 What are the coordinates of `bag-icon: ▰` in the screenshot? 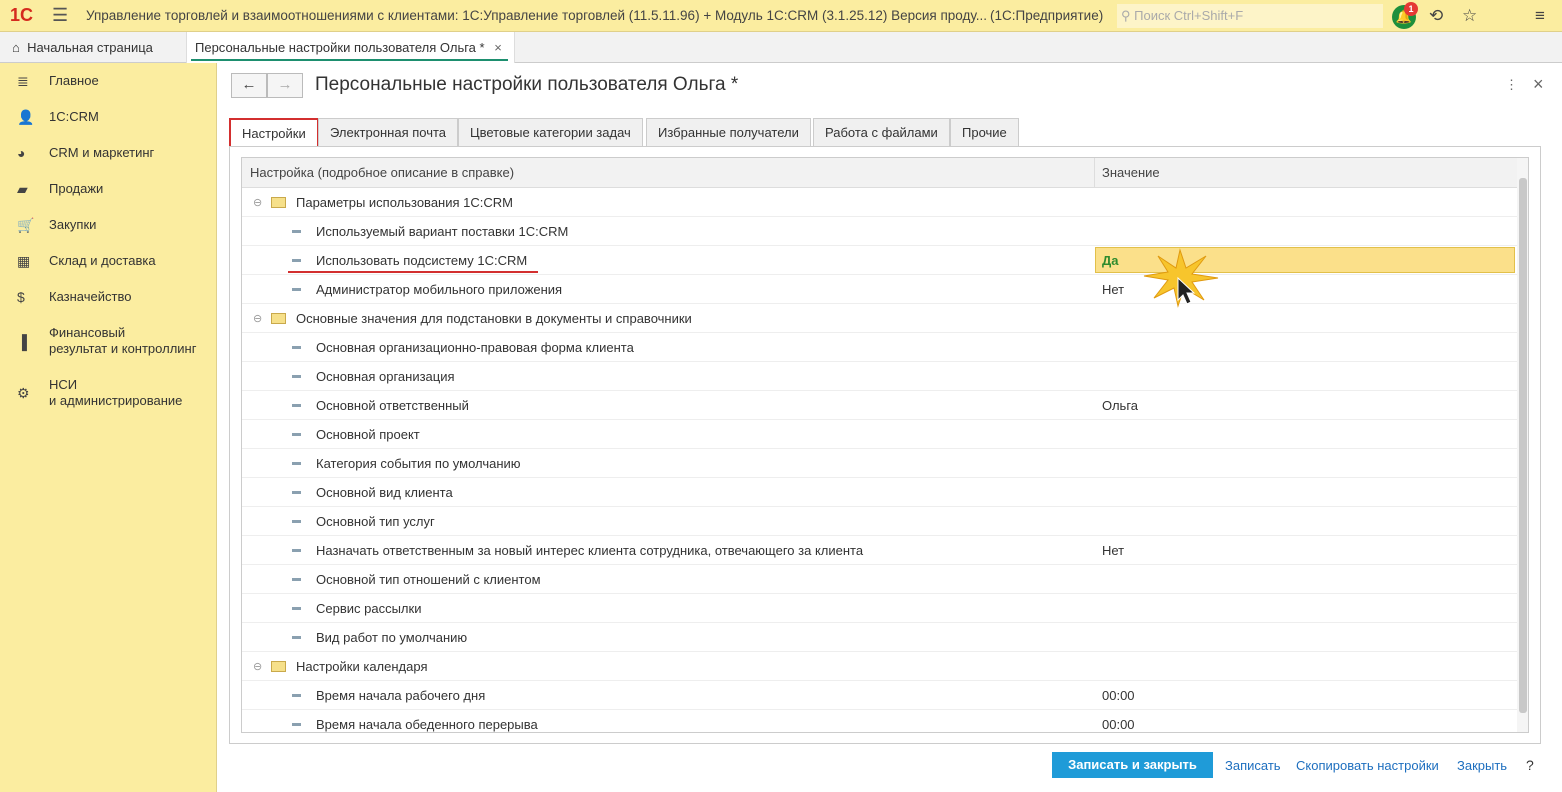 It's located at (22, 189).